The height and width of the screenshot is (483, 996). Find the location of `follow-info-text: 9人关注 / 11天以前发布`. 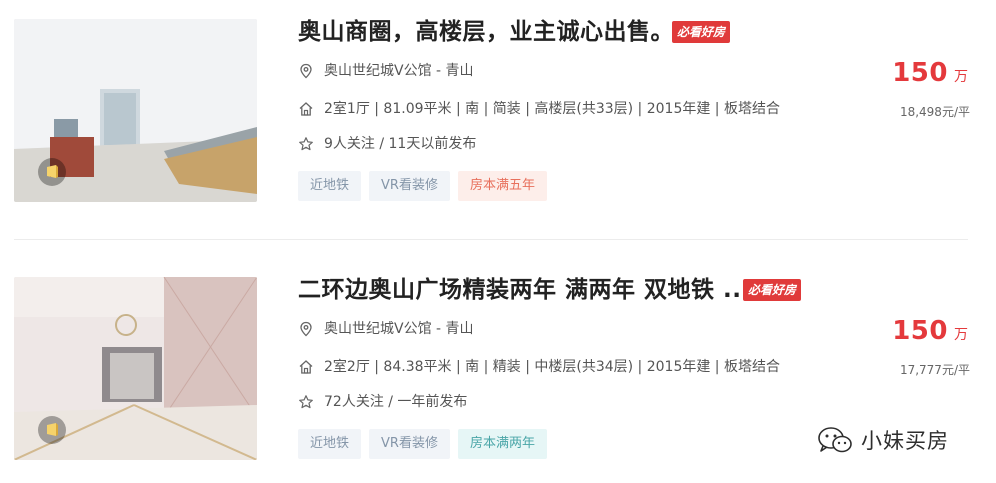

follow-info-text: 9人关注 / 11天以前发布 is located at coordinates (400, 144).